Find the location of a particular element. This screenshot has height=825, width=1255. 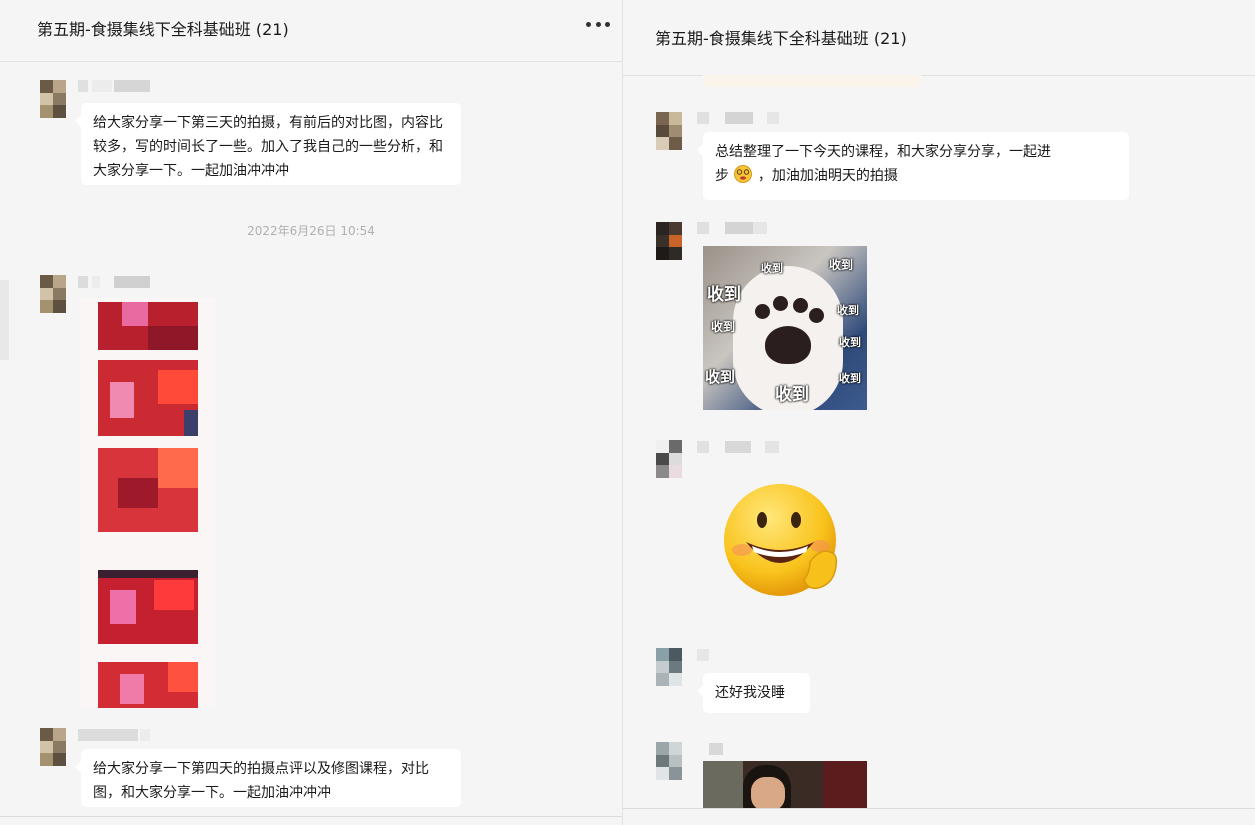

more-horizontal-icon is located at coordinates (598, 24).